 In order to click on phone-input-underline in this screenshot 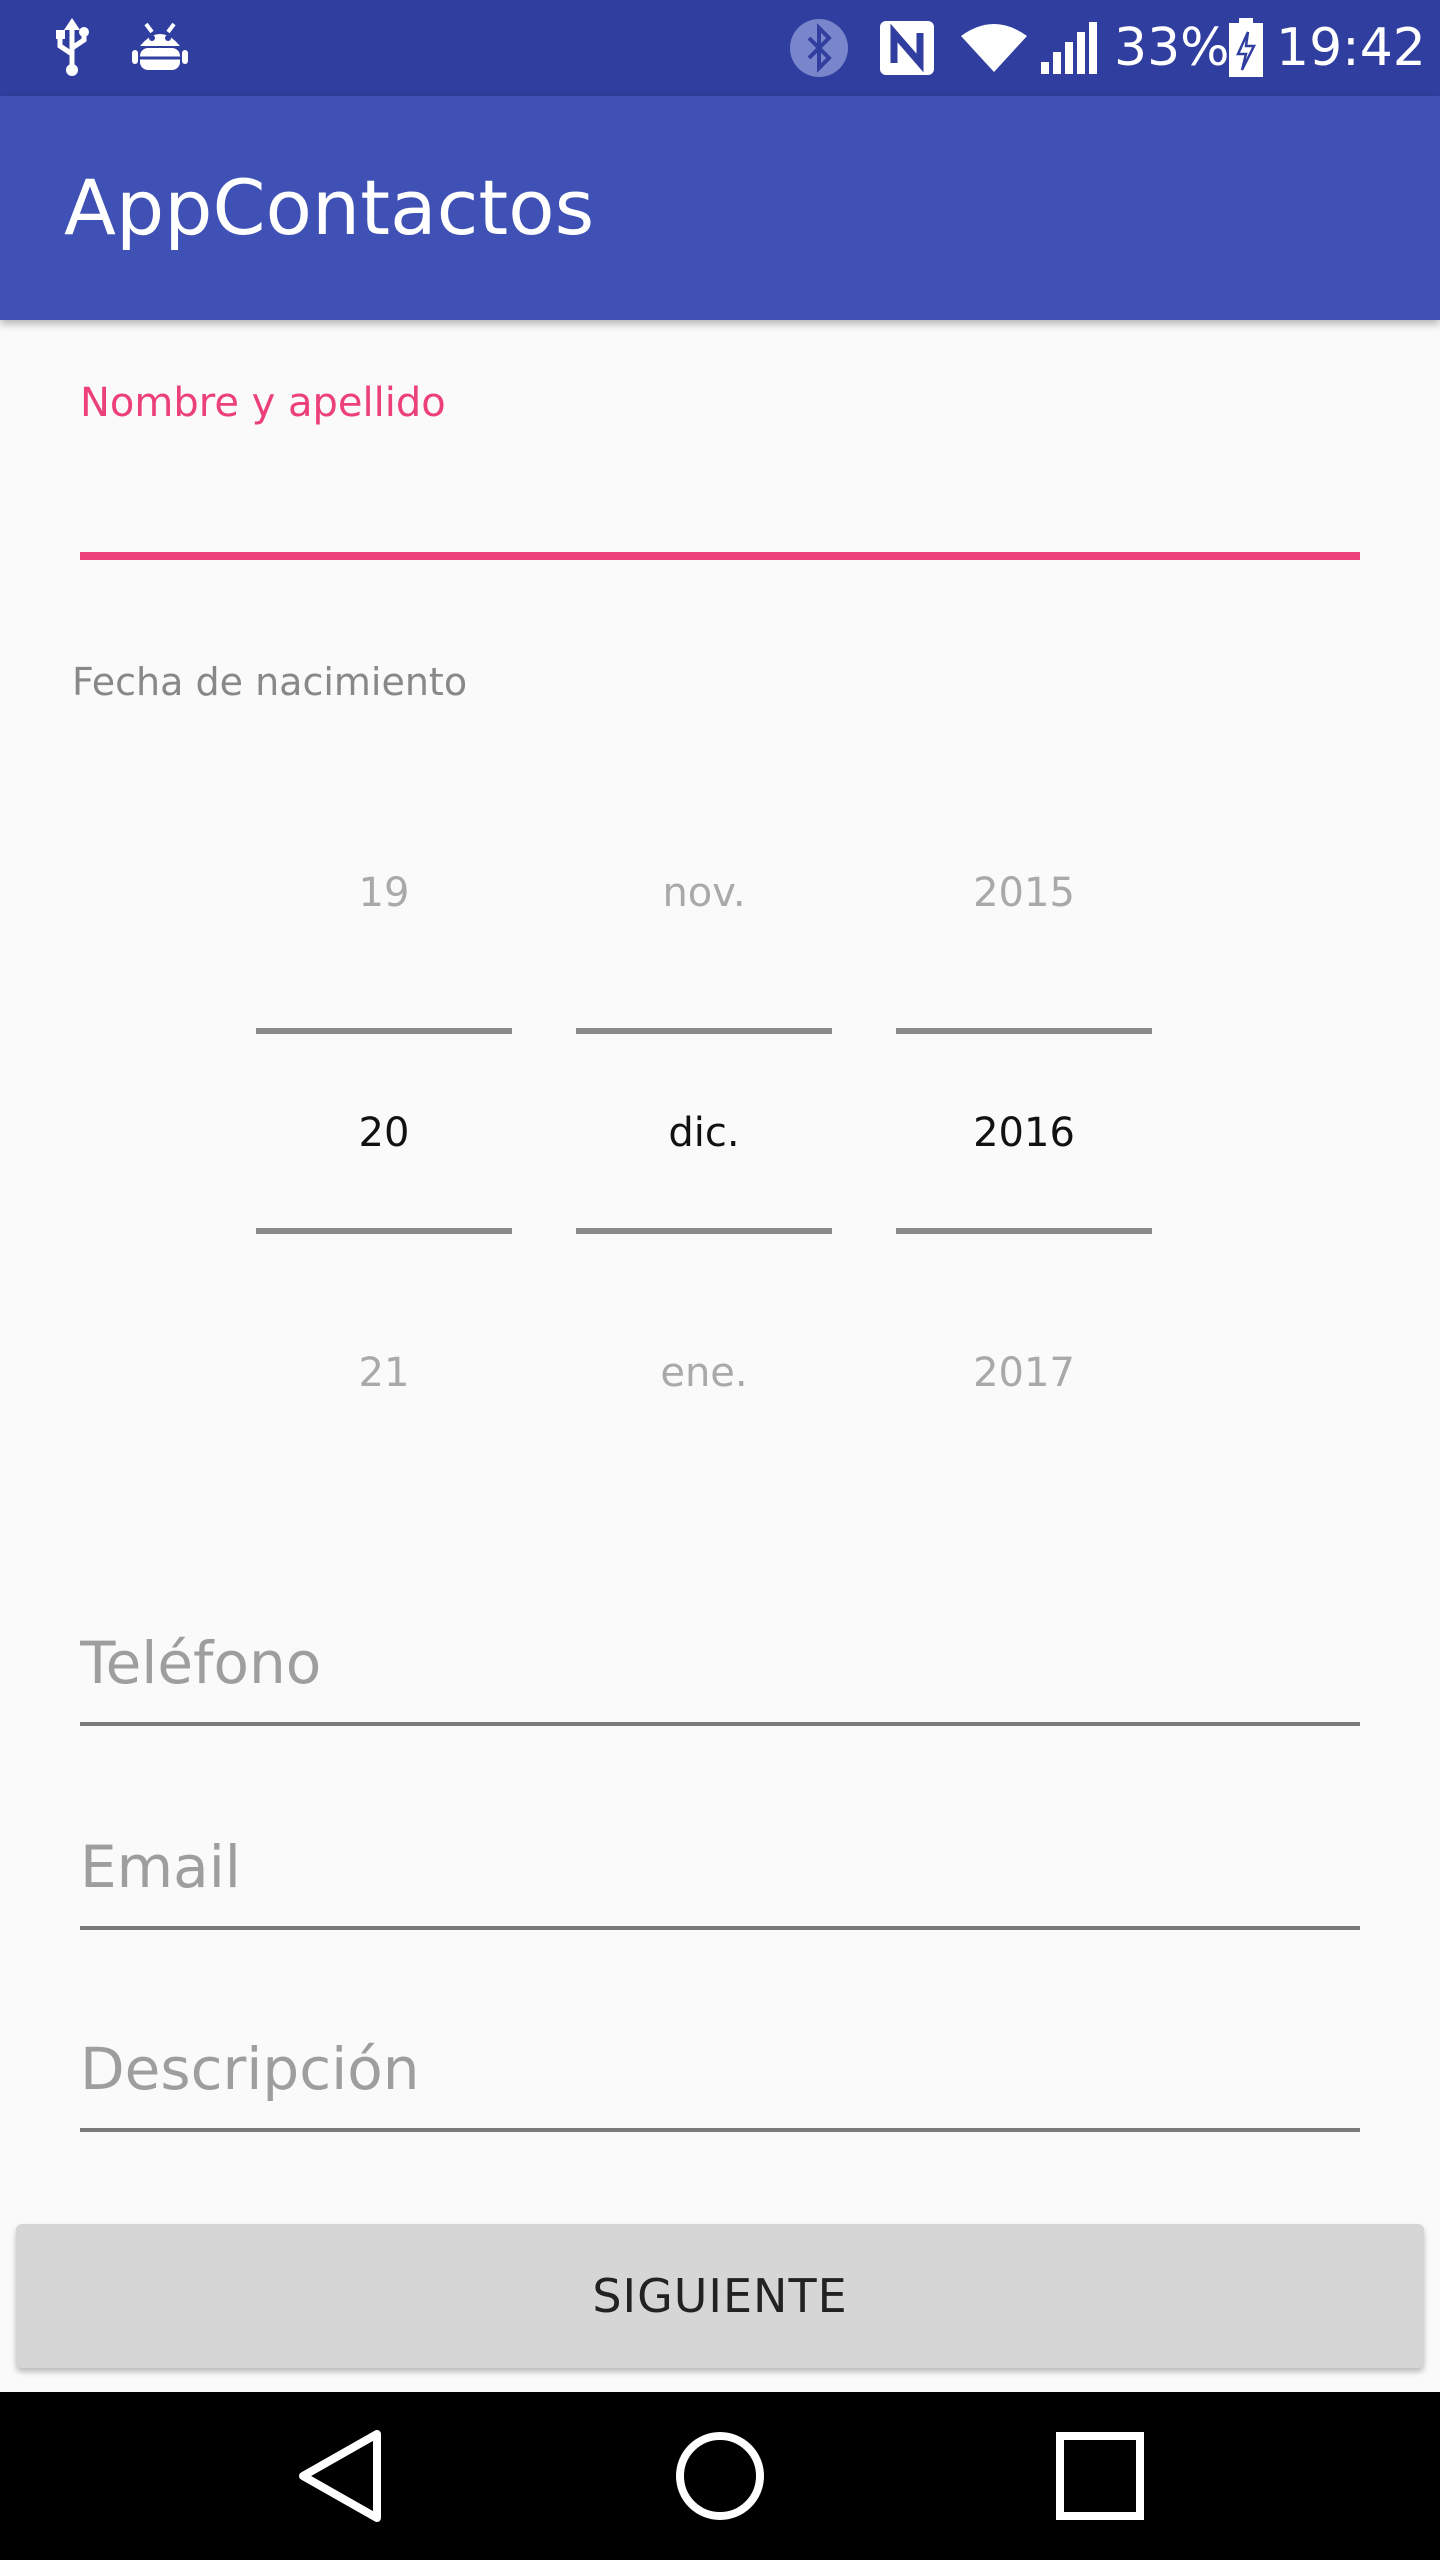, I will do `click(720, 1724)`.